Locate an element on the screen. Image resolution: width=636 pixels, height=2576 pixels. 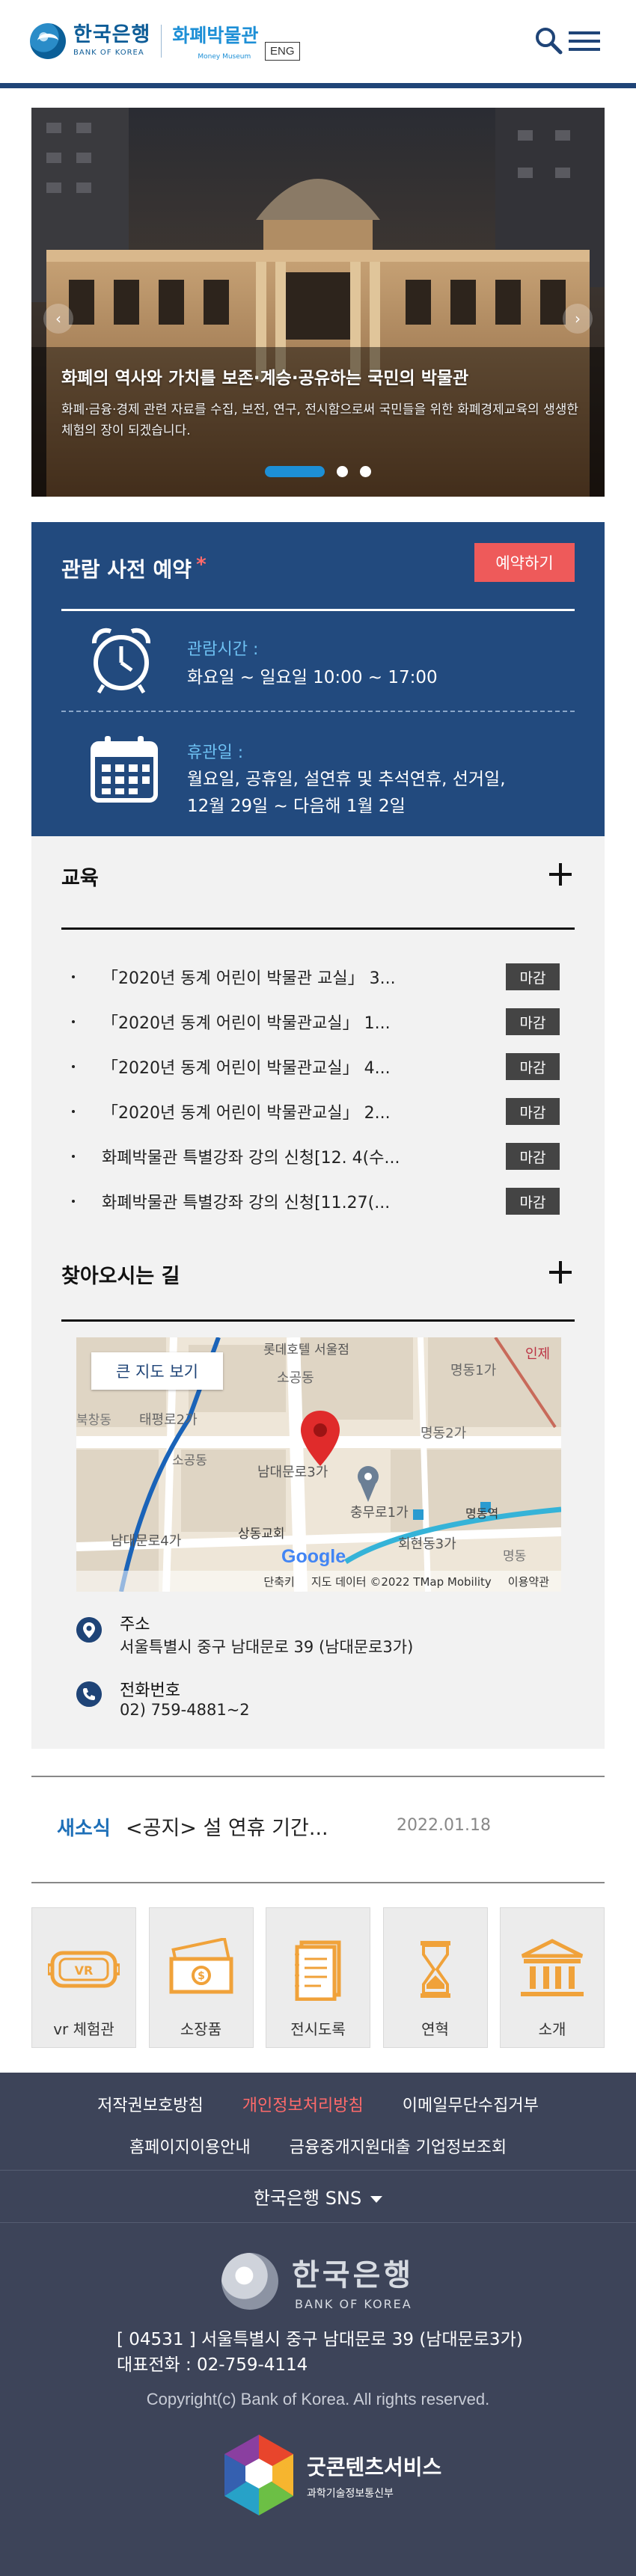
quick-item-catalog: 전시도록 is located at coordinates (318, 1977).